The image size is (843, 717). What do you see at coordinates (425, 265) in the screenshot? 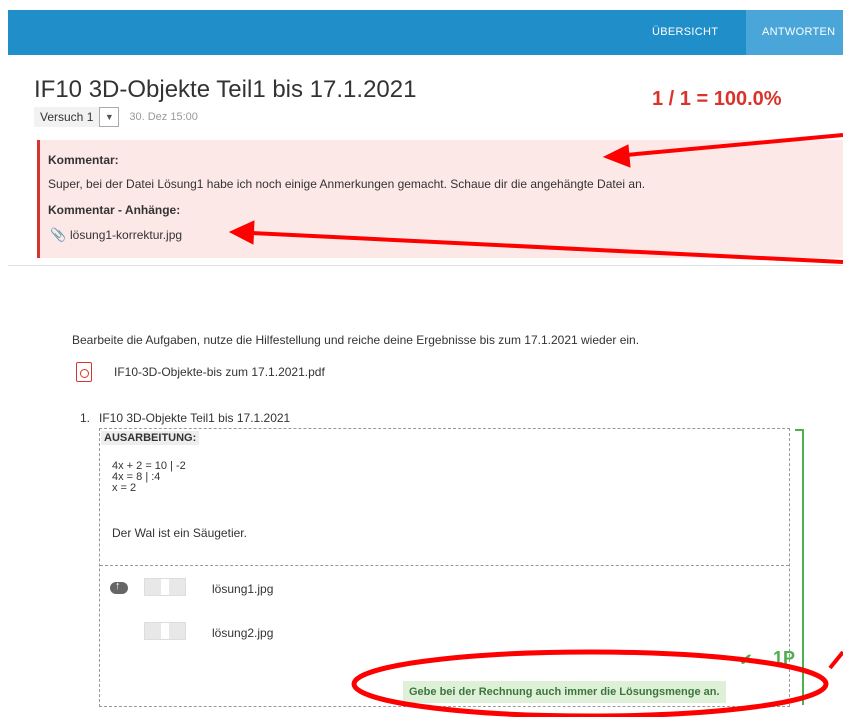
I see `divider` at bounding box center [425, 265].